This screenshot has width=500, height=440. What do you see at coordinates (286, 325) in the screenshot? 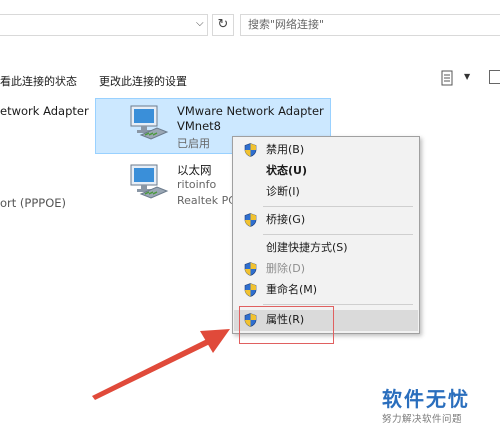
I see `annotation-highlight-box` at bounding box center [286, 325].